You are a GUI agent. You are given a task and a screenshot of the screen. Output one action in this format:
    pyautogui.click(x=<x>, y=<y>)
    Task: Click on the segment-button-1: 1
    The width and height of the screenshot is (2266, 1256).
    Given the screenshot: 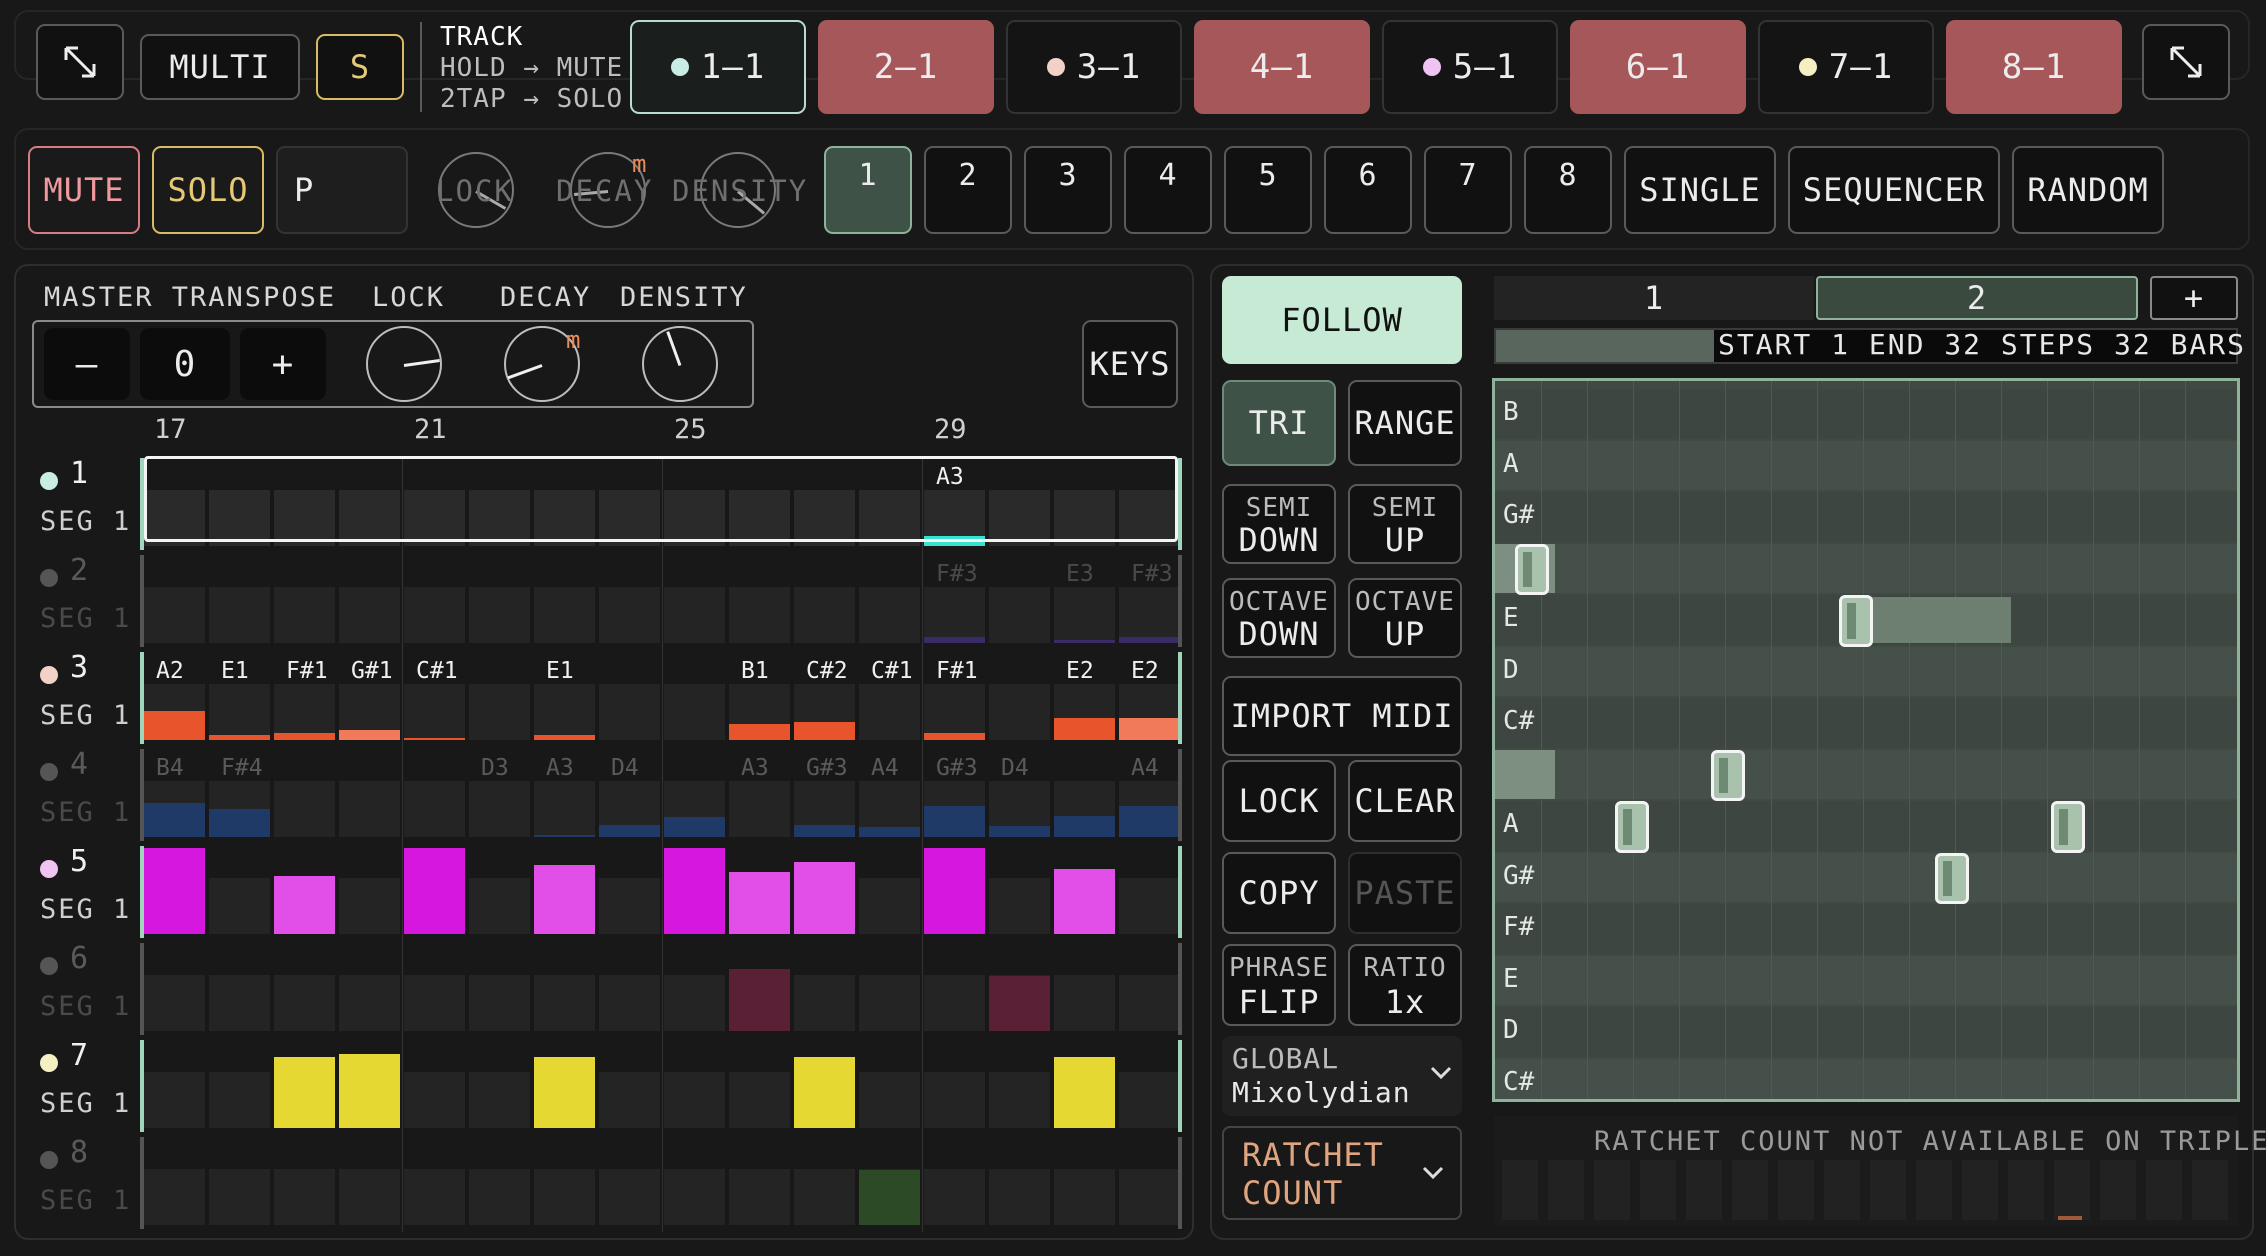 What is the action you would take?
    pyautogui.click(x=868, y=190)
    